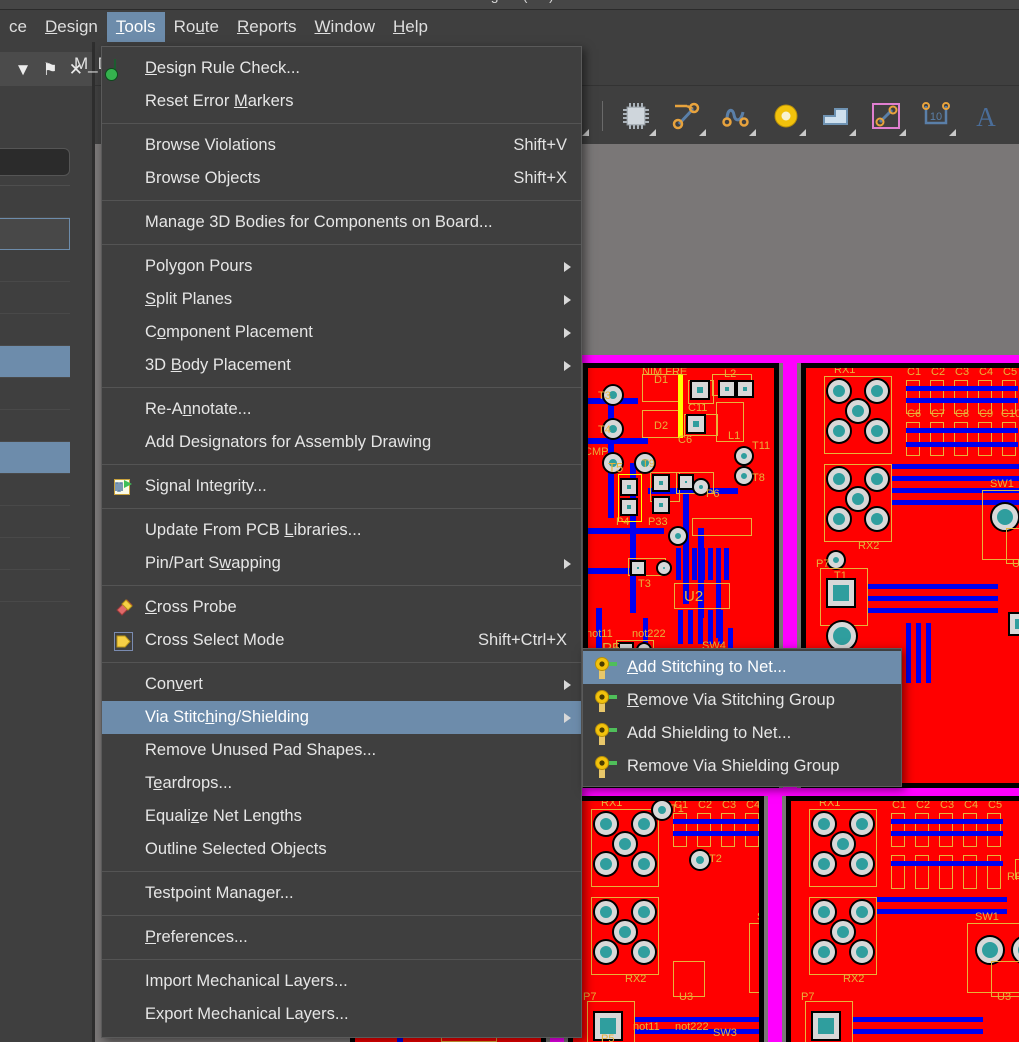 This screenshot has height=1042, width=1019. I want to click on projects-panel: ▼ ⚑ ✕ cb hD cb Nc N hD, so click(46, 542).